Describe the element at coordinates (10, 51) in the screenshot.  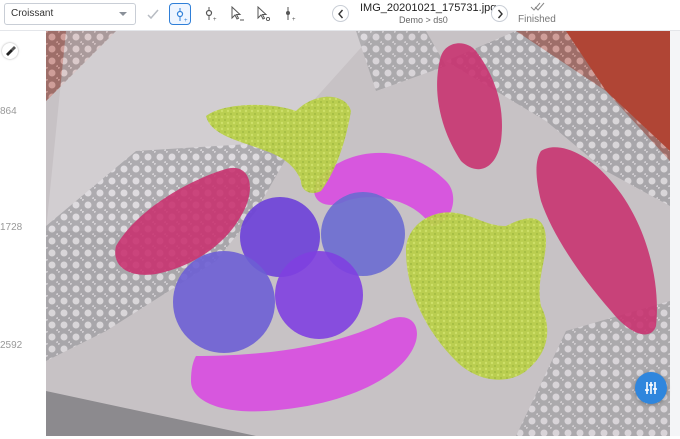
I see `brush-icon` at that location.